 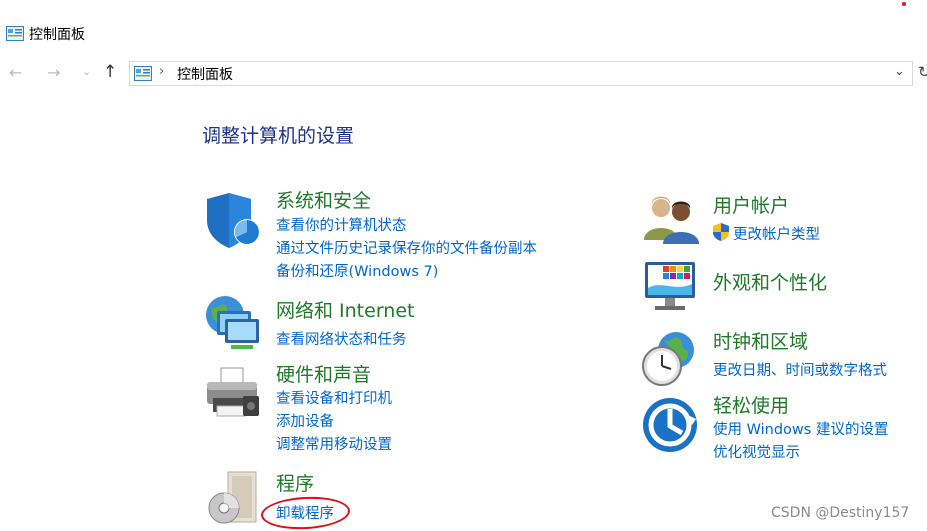 I want to click on link-mobility-settings: 调整常用移动设置, so click(x=334, y=443).